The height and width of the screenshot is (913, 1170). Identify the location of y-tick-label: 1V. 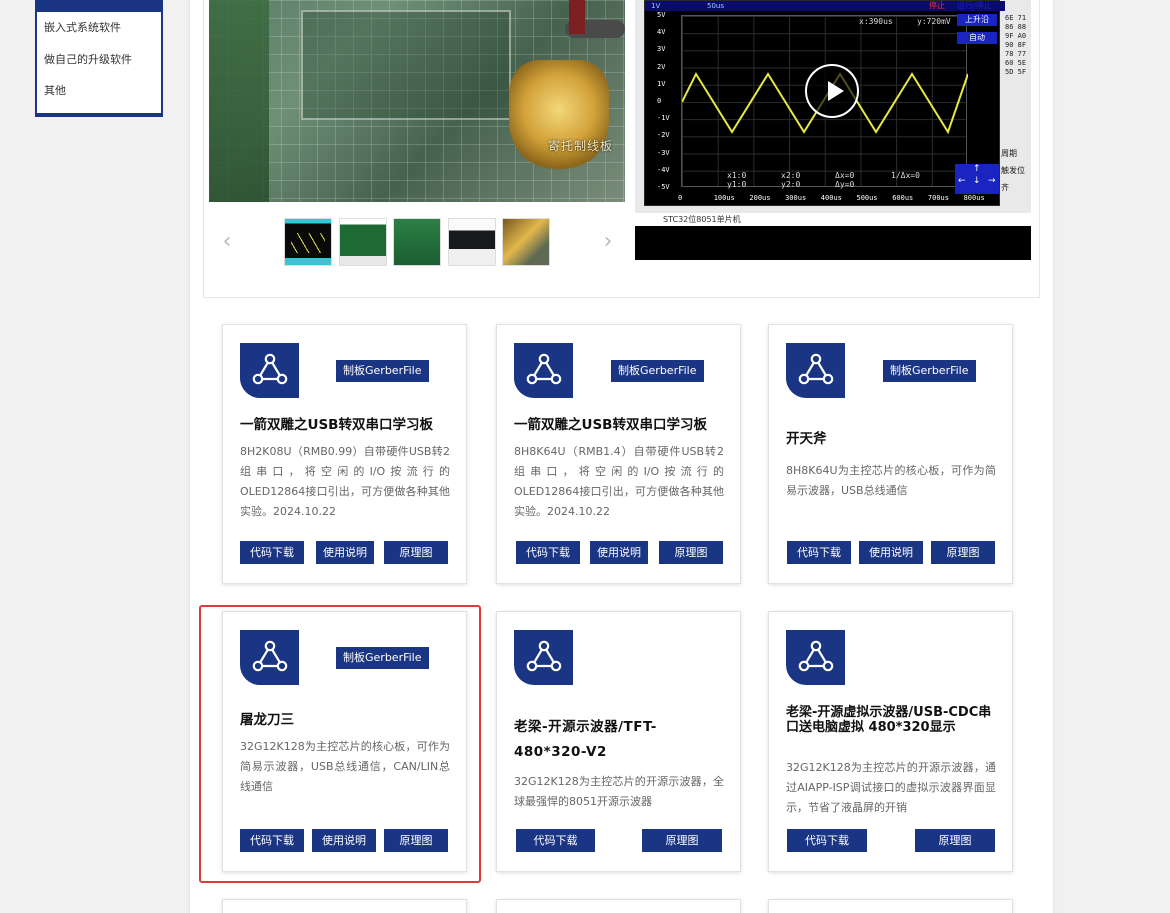
(661, 83).